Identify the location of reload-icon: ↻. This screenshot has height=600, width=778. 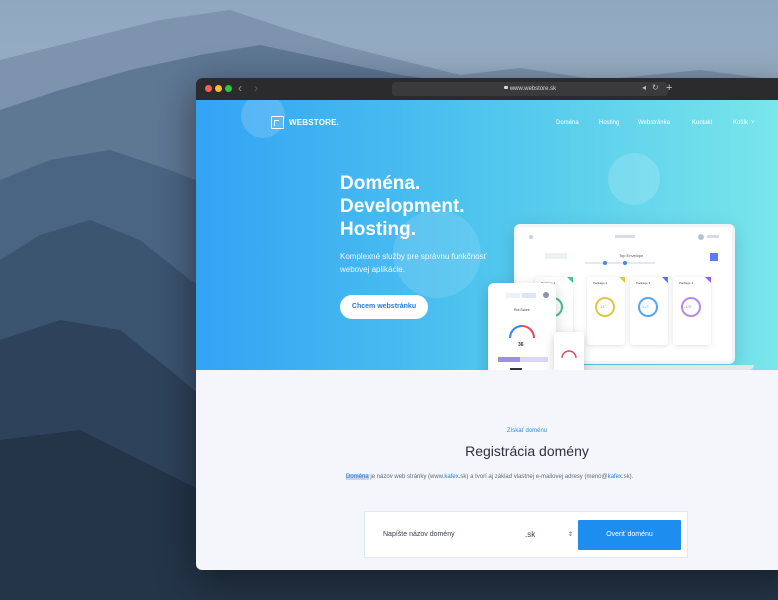
(655, 88).